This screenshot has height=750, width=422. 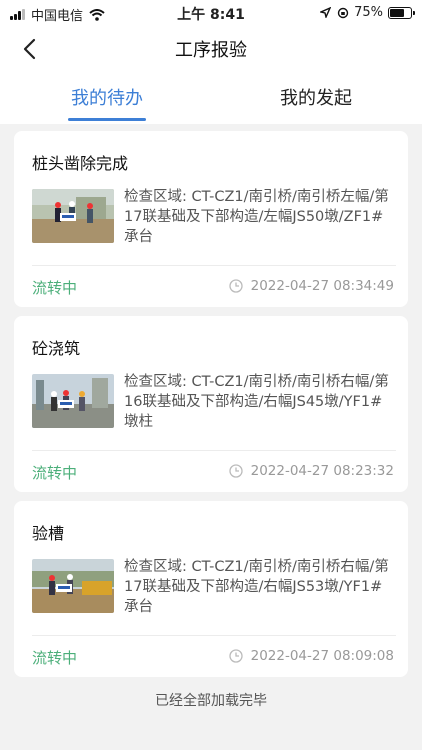 What do you see at coordinates (322, 471) in the screenshot?
I see `timestamp-text: 2022-04-27 08:23:32` at bounding box center [322, 471].